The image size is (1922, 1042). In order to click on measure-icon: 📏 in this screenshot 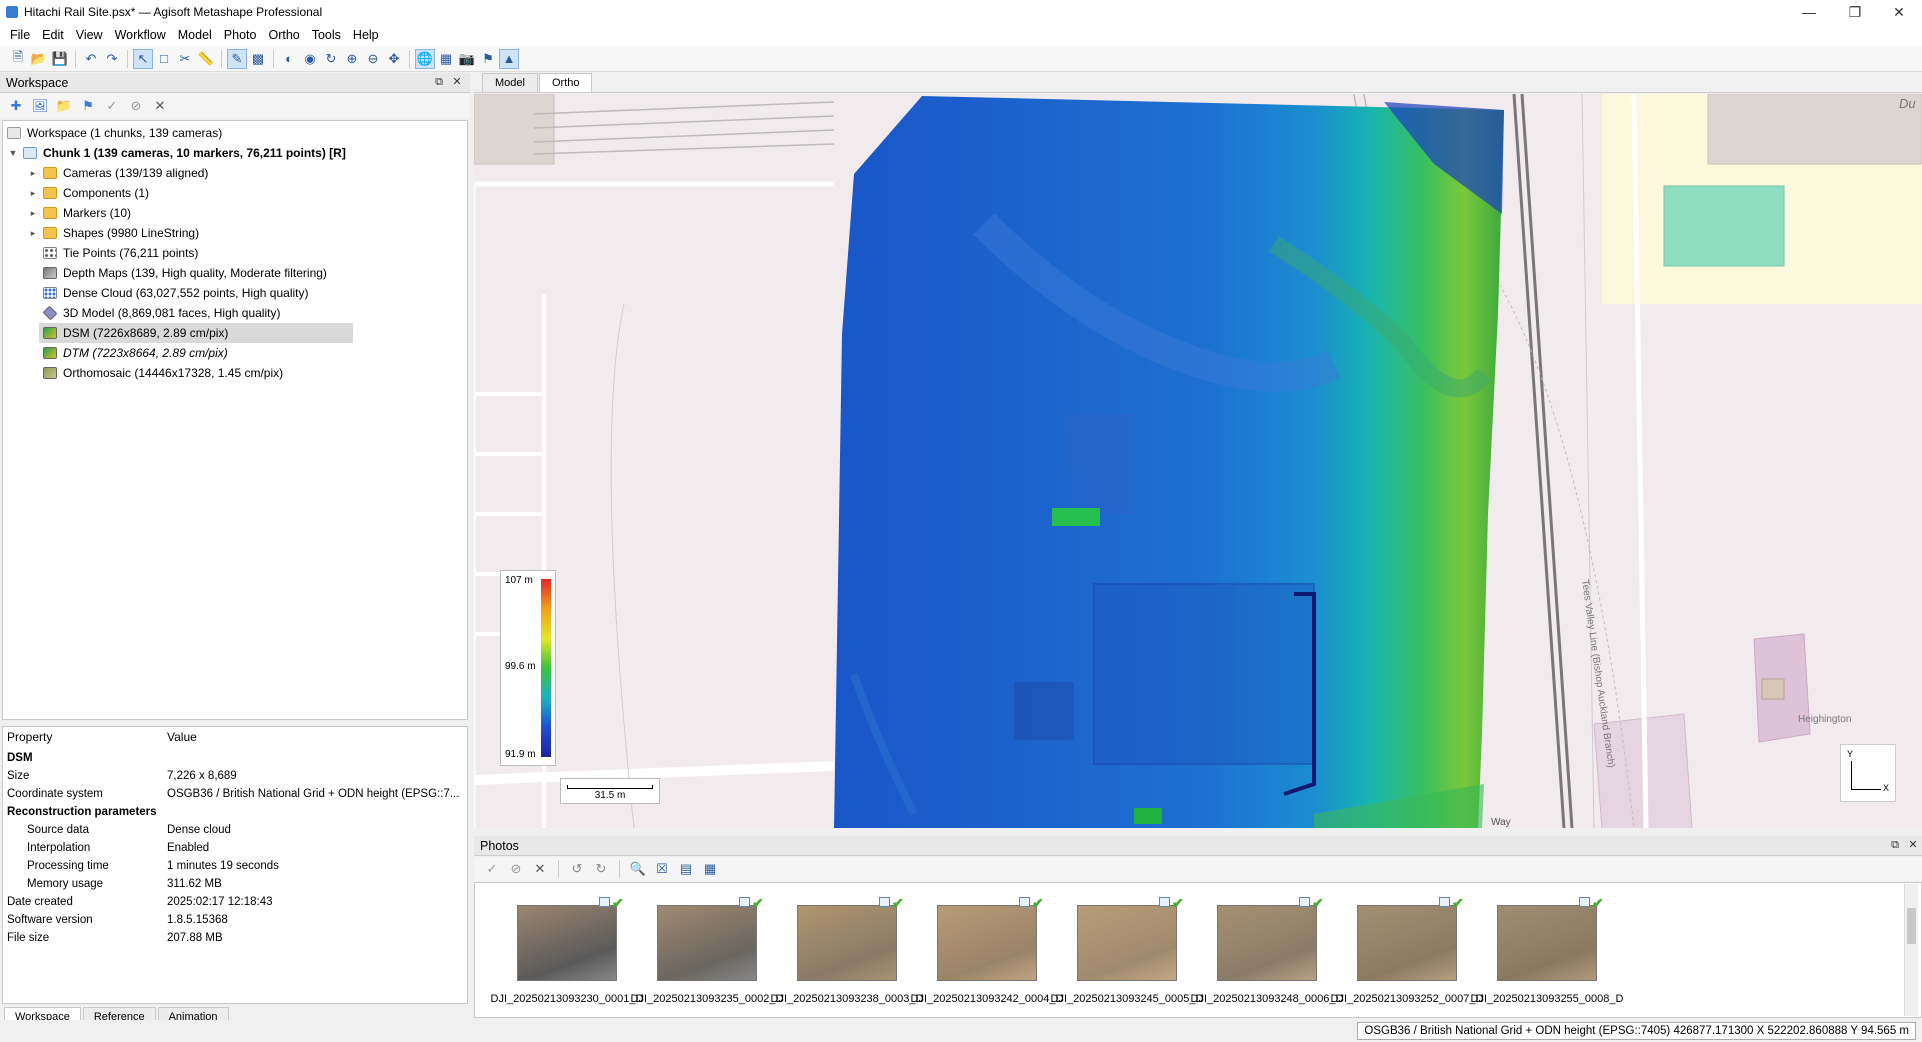, I will do `click(206, 59)`.